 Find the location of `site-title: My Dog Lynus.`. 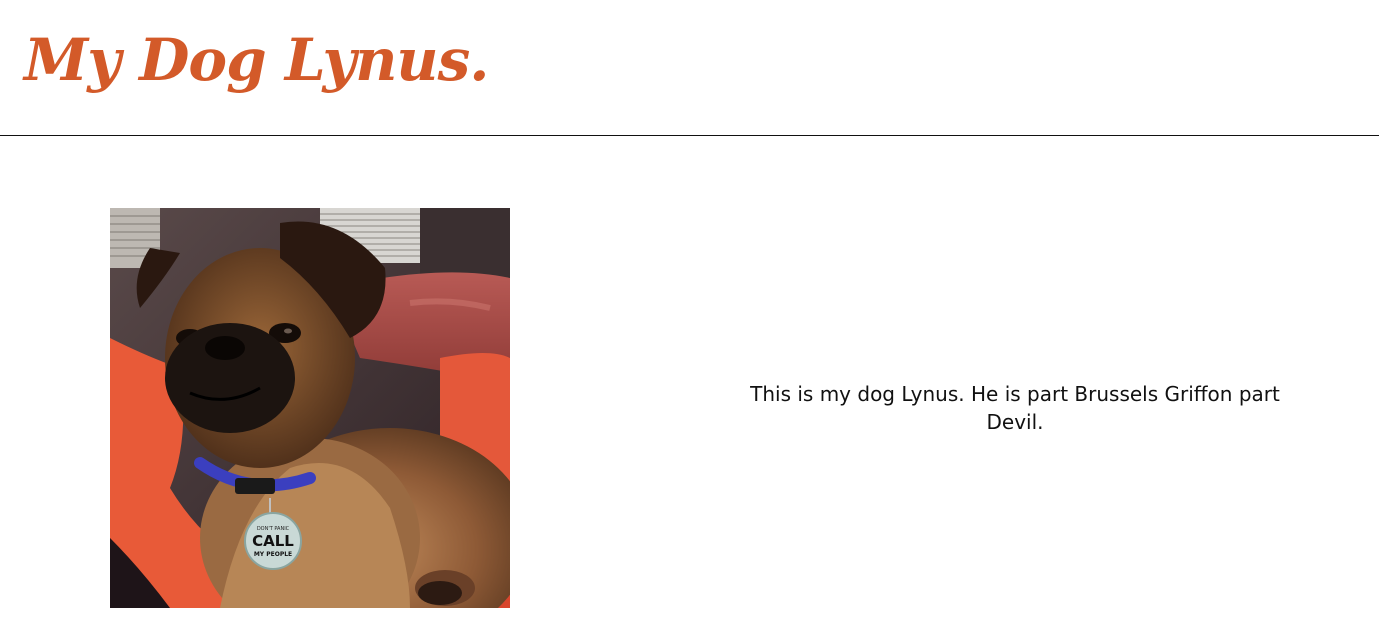

site-title: My Dog Lynus. is located at coordinates (256, 60).